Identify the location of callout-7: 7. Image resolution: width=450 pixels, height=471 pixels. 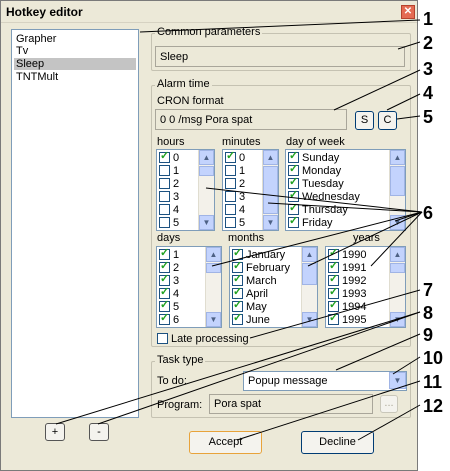
(428, 290).